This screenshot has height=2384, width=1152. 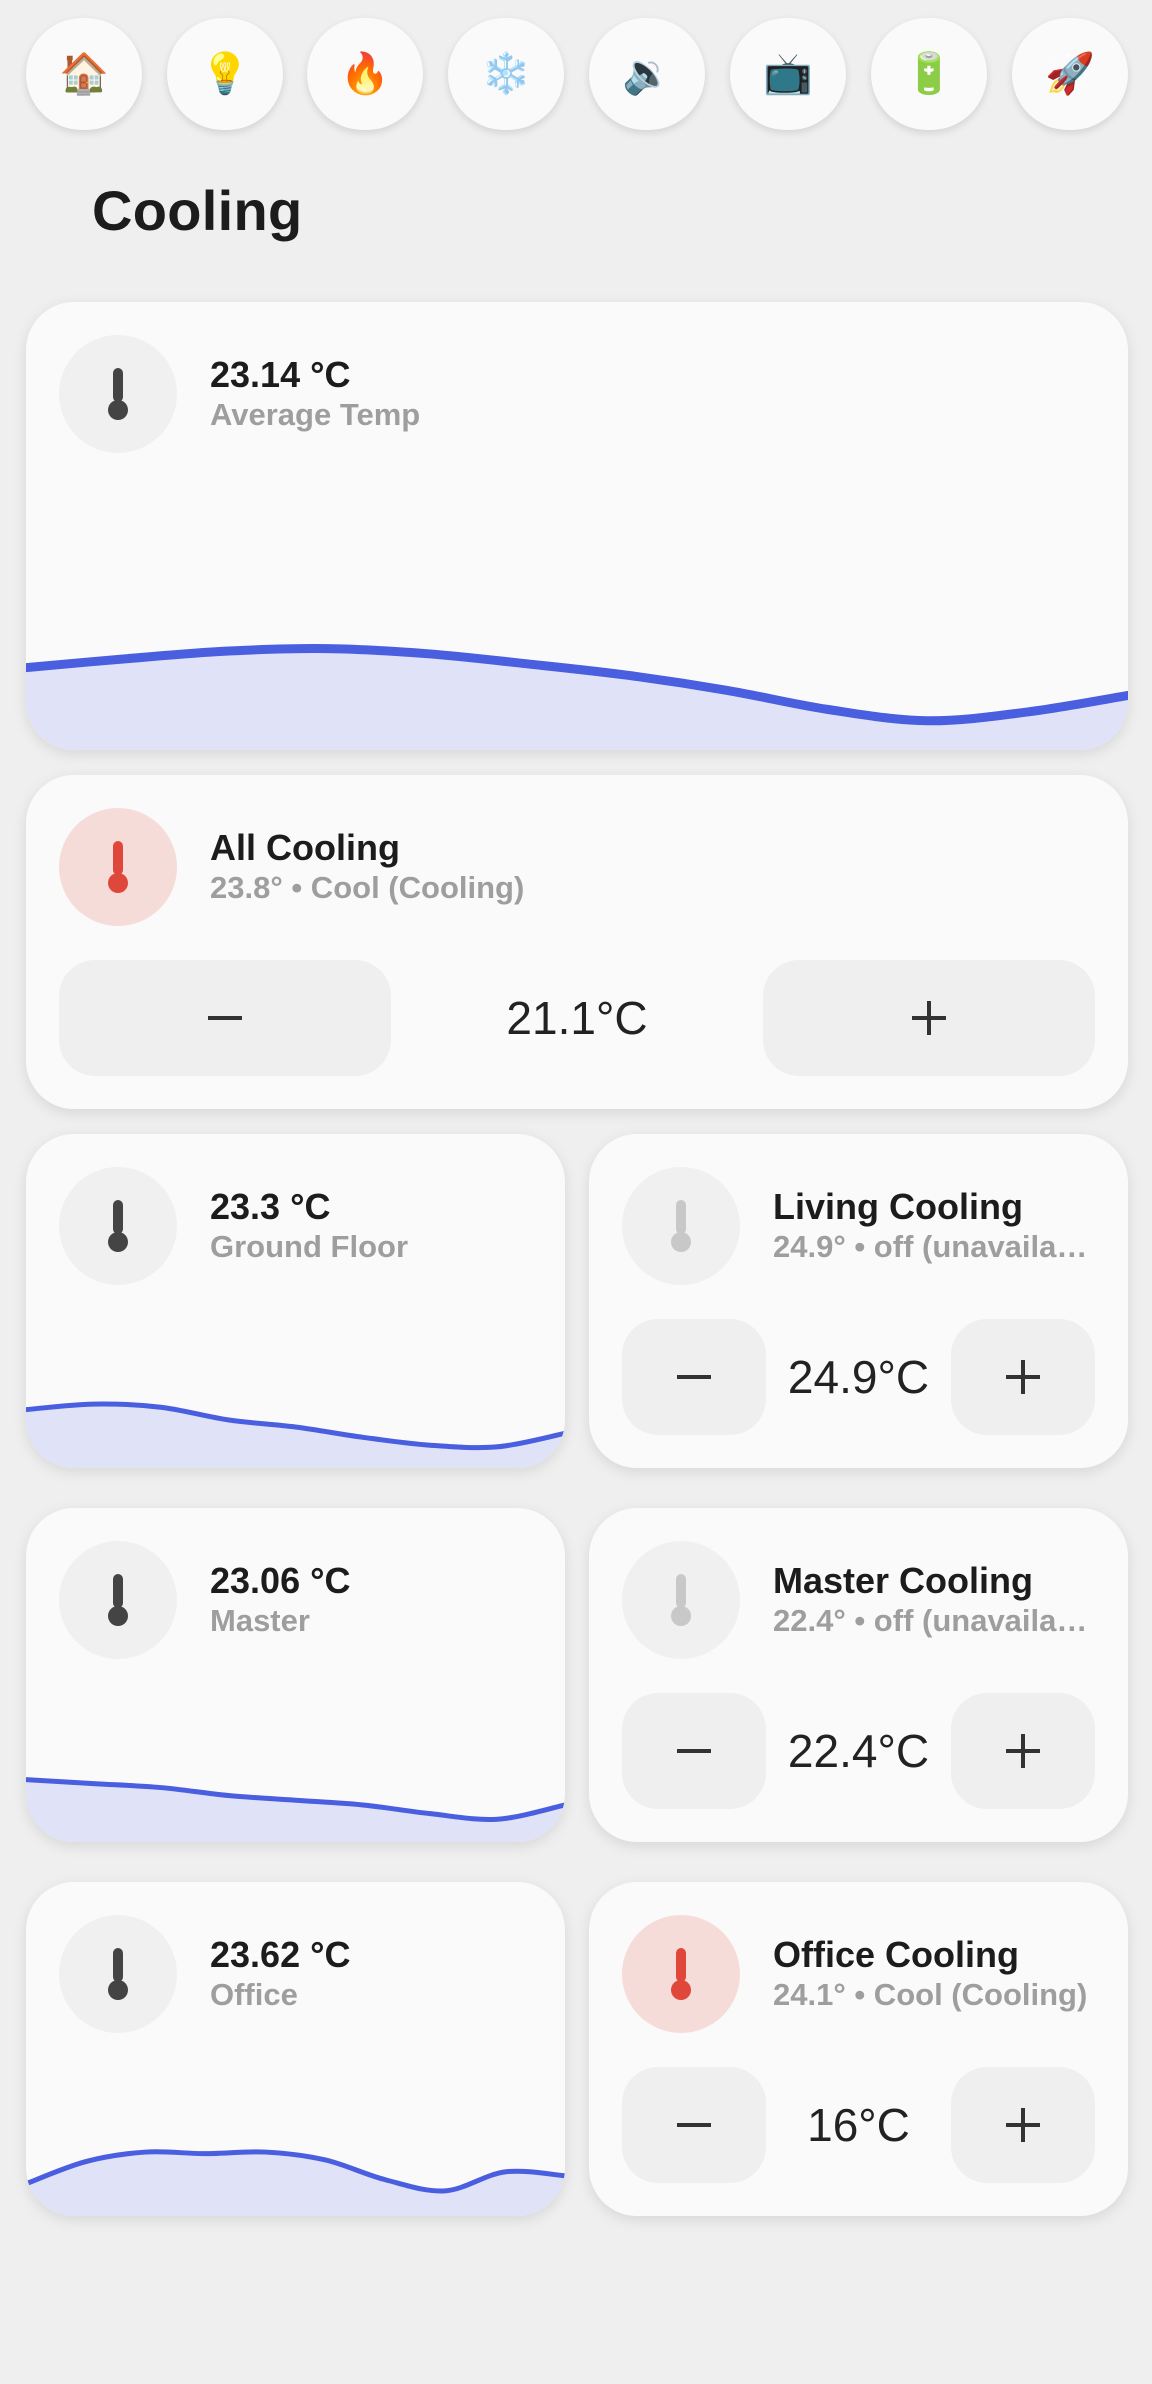 I want to click on nav-home-button: 🏠, so click(x=84, y=74).